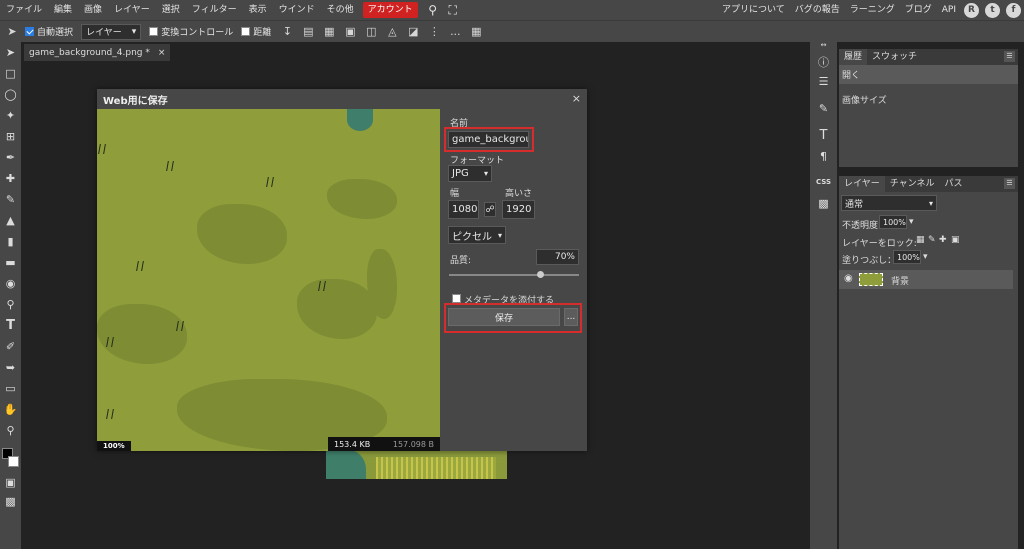 Image resolution: width=1024 pixels, height=549 pixels. Describe the element at coordinates (540, 274) in the screenshot. I see `quality-slider-thumb` at that location.